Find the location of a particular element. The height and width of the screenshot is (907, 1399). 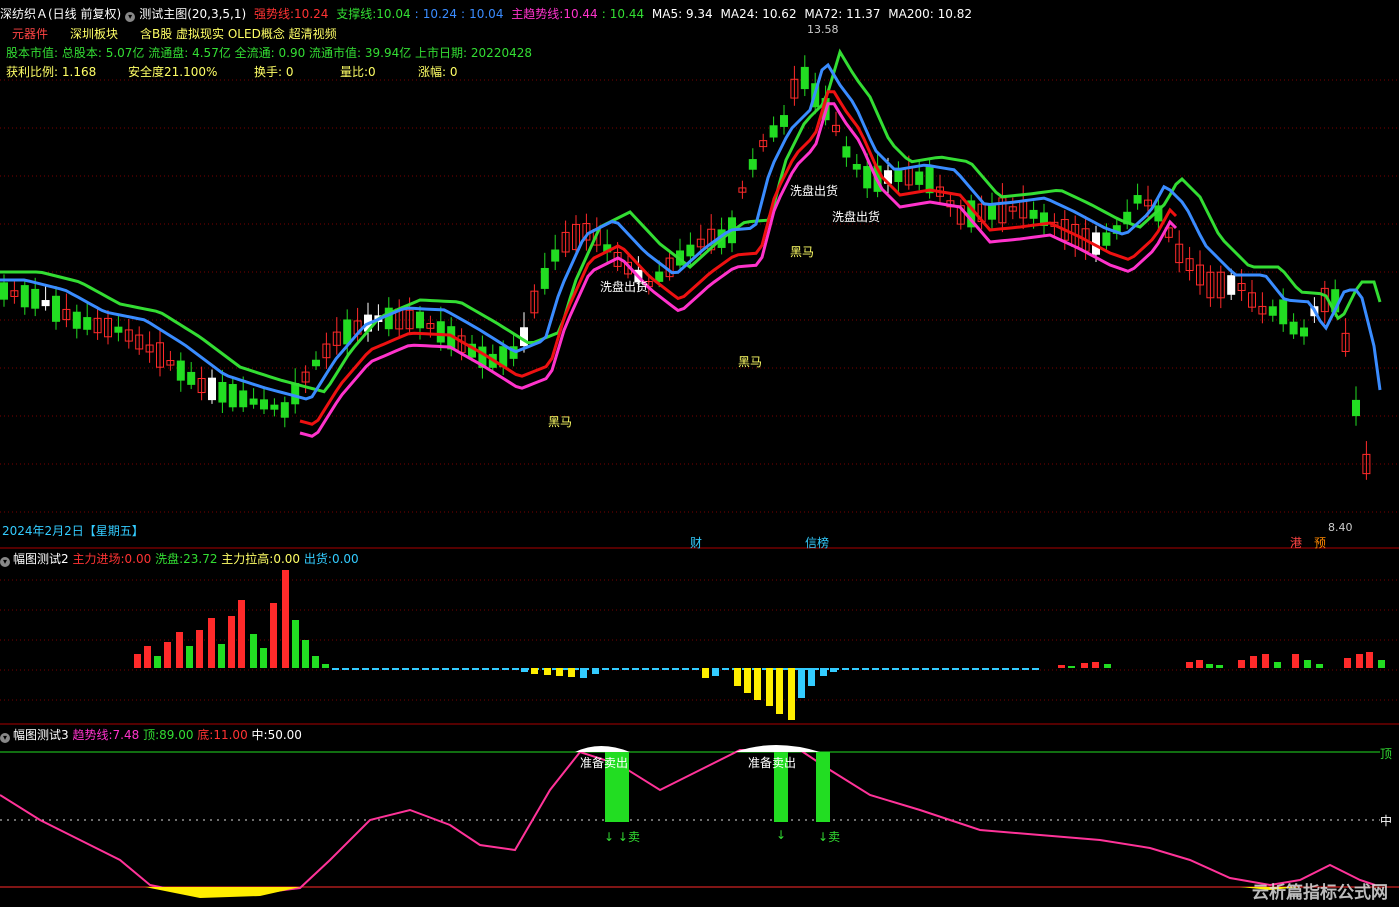

profit-ratio-value: 1.168 is located at coordinates (79, 72).